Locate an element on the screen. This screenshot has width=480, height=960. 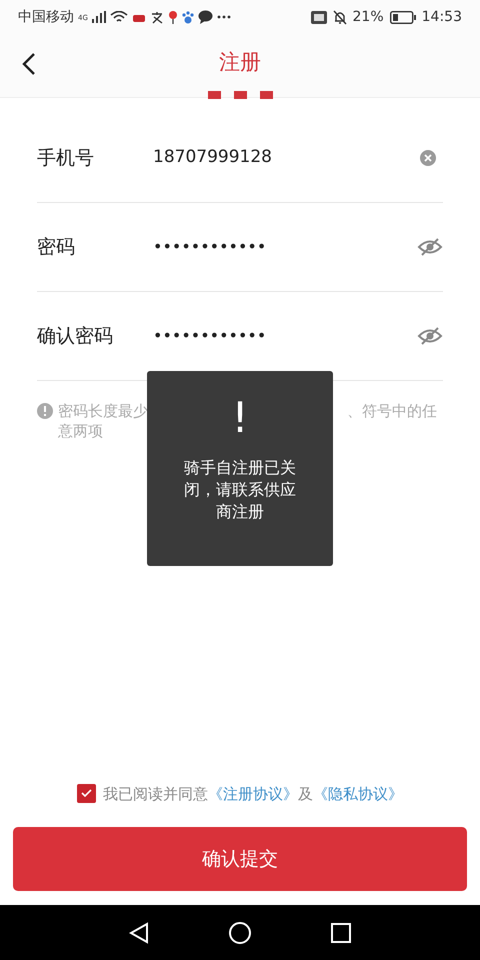
check-icon is located at coordinates (86, 793).